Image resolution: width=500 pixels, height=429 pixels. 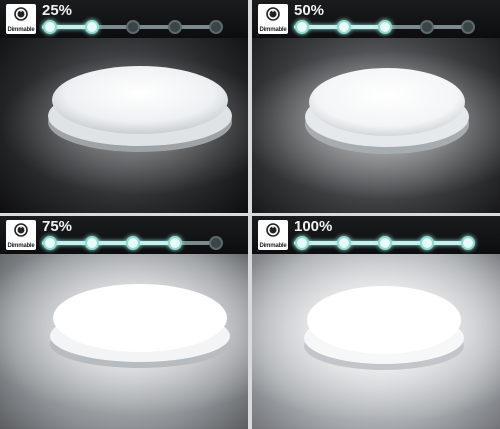 I want to click on brightness-label: 75%, so click(x=57, y=226).